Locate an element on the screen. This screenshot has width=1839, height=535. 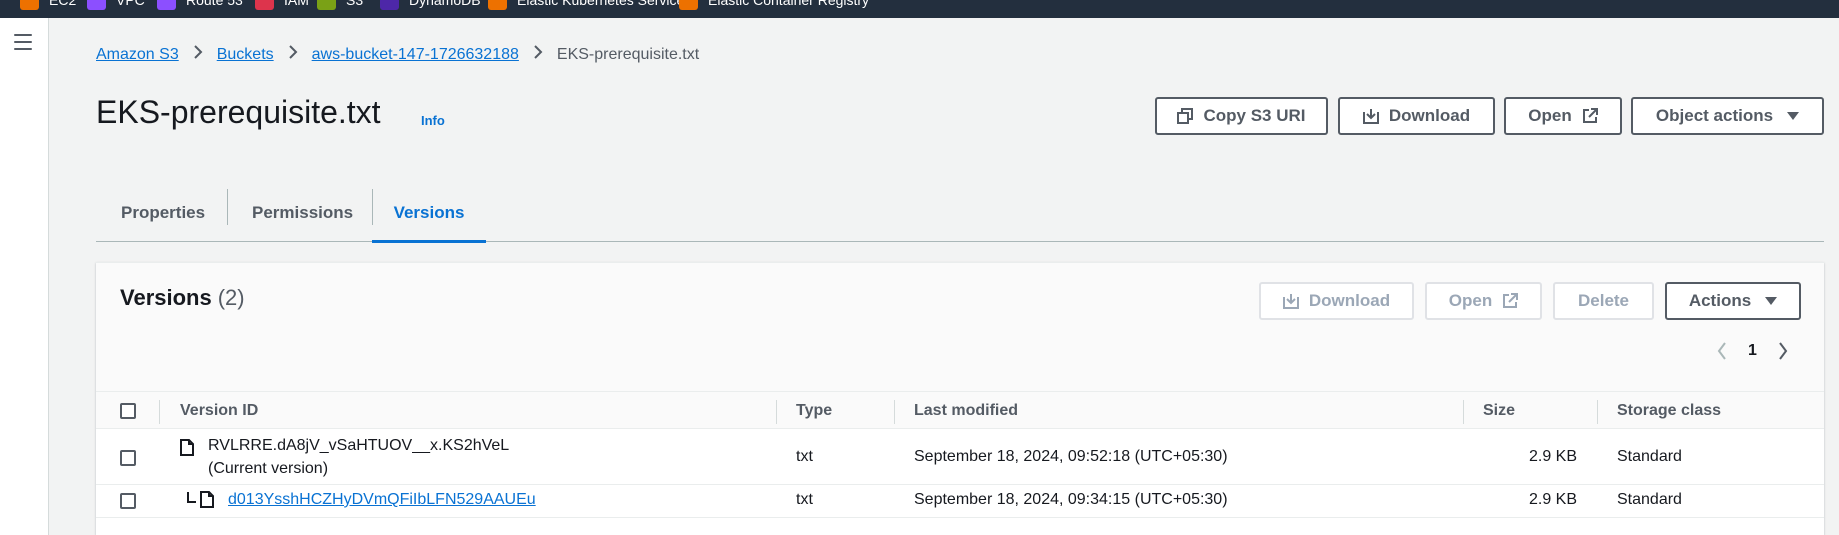
favorite-ecr: Elastic Container Registry is located at coordinates (774, 5).